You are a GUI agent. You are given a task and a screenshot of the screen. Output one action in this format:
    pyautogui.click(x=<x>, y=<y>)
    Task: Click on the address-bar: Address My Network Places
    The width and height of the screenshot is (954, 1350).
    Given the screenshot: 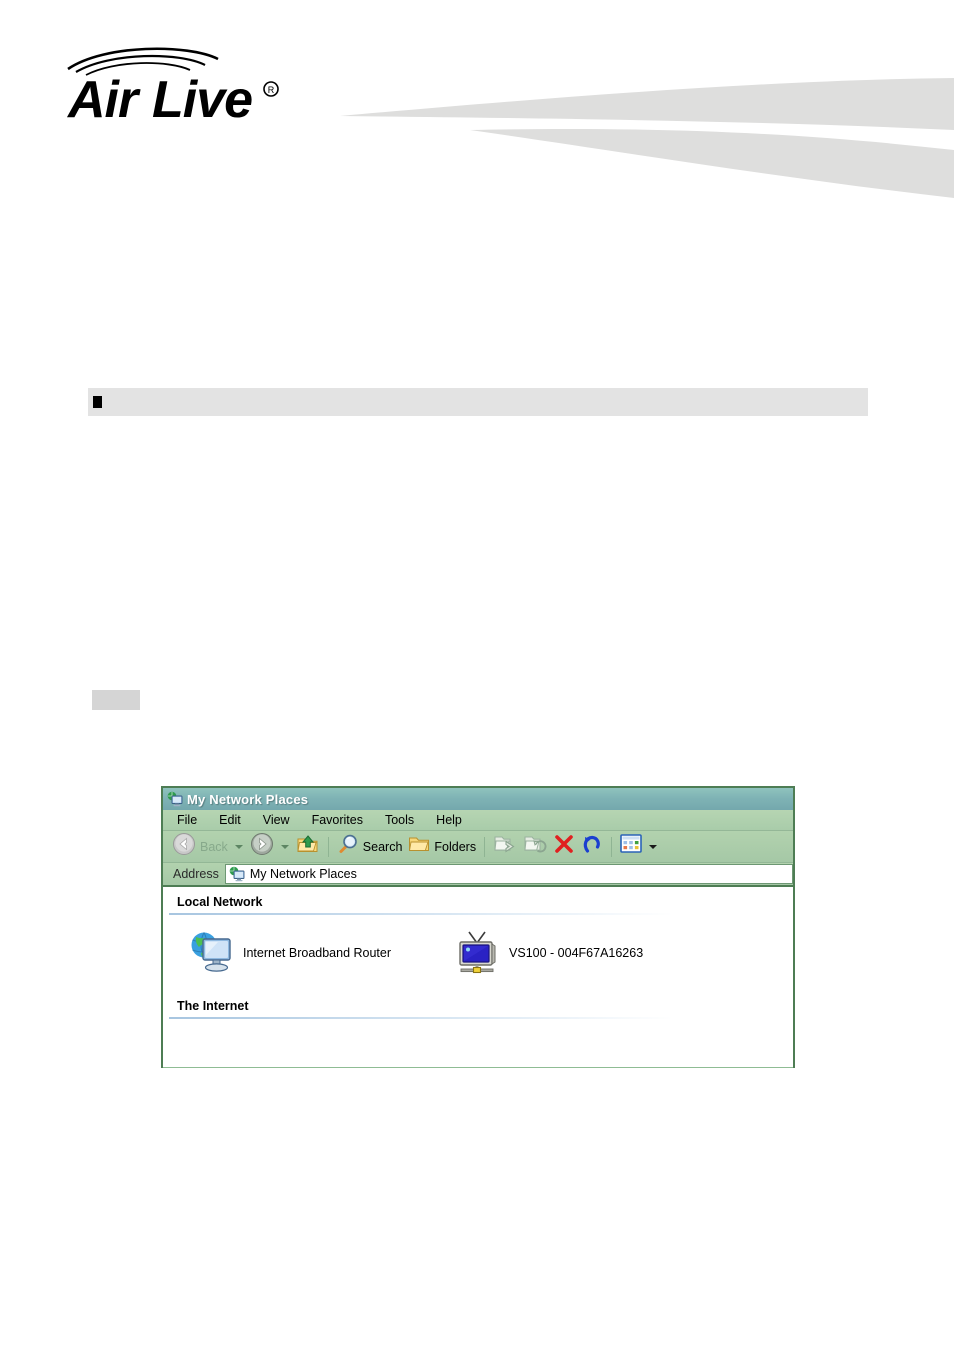 What is the action you would take?
    pyautogui.click(x=478, y=875)
    